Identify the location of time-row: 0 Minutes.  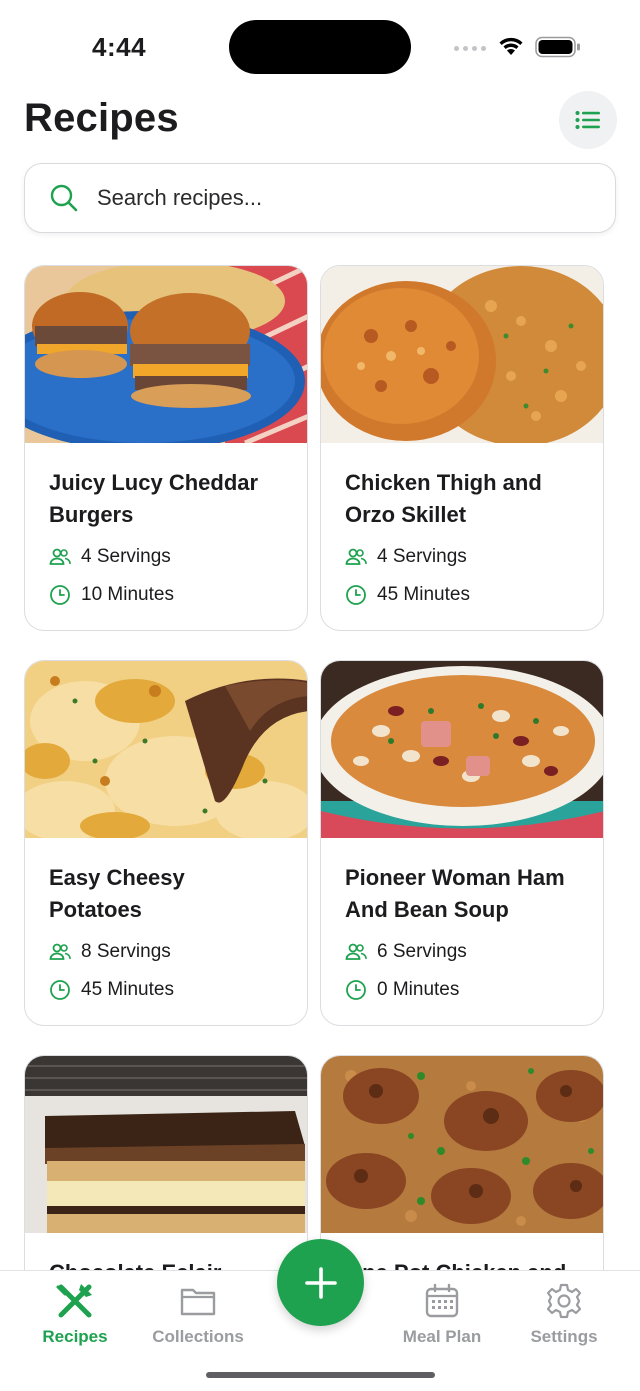
(462, 990).